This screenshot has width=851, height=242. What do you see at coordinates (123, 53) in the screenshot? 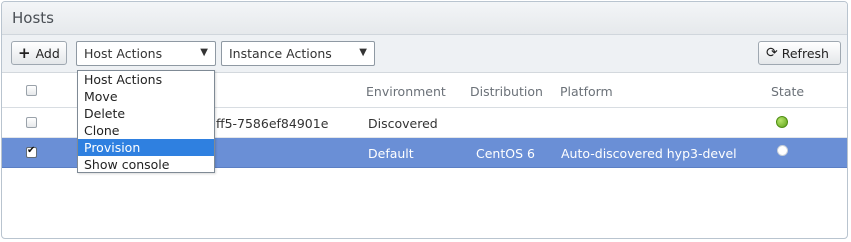
I see `host-actions-select-value: Host Actions` at bounding box center [123, 53].